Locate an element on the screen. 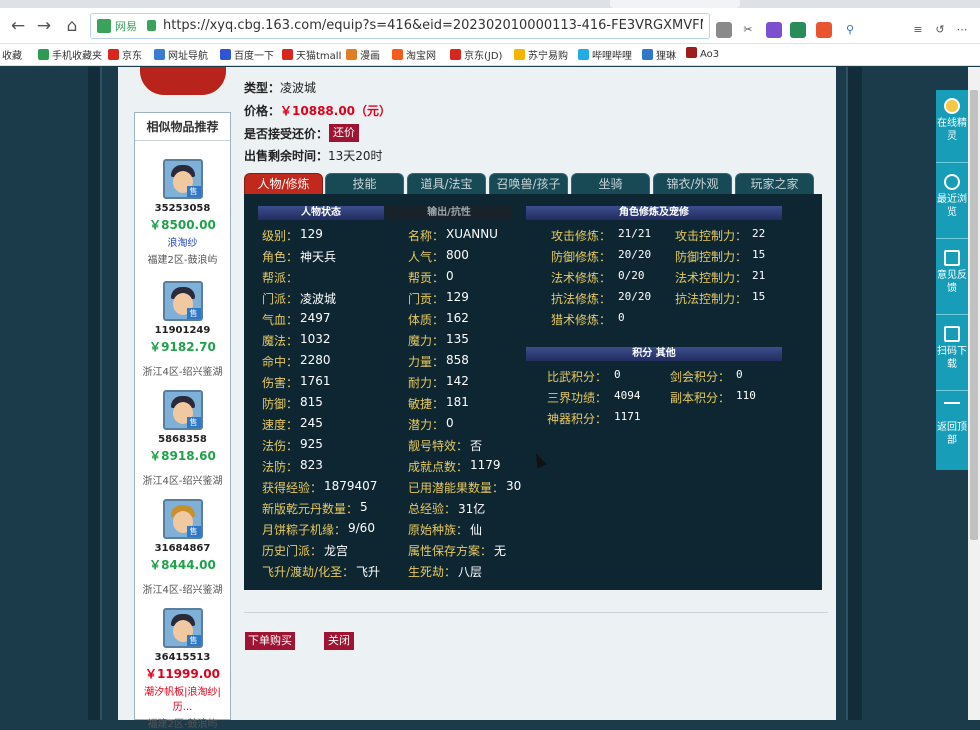  stat-label: 靓号特效： is located at coordinates (438, 446).